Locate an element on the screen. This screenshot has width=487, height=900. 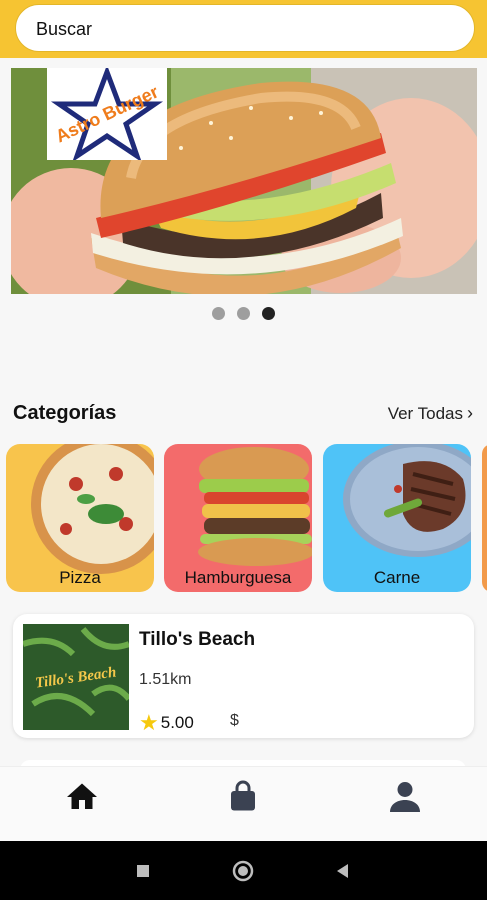
star-logo-icon: Astro Burger is located at coordinates (107, 114).